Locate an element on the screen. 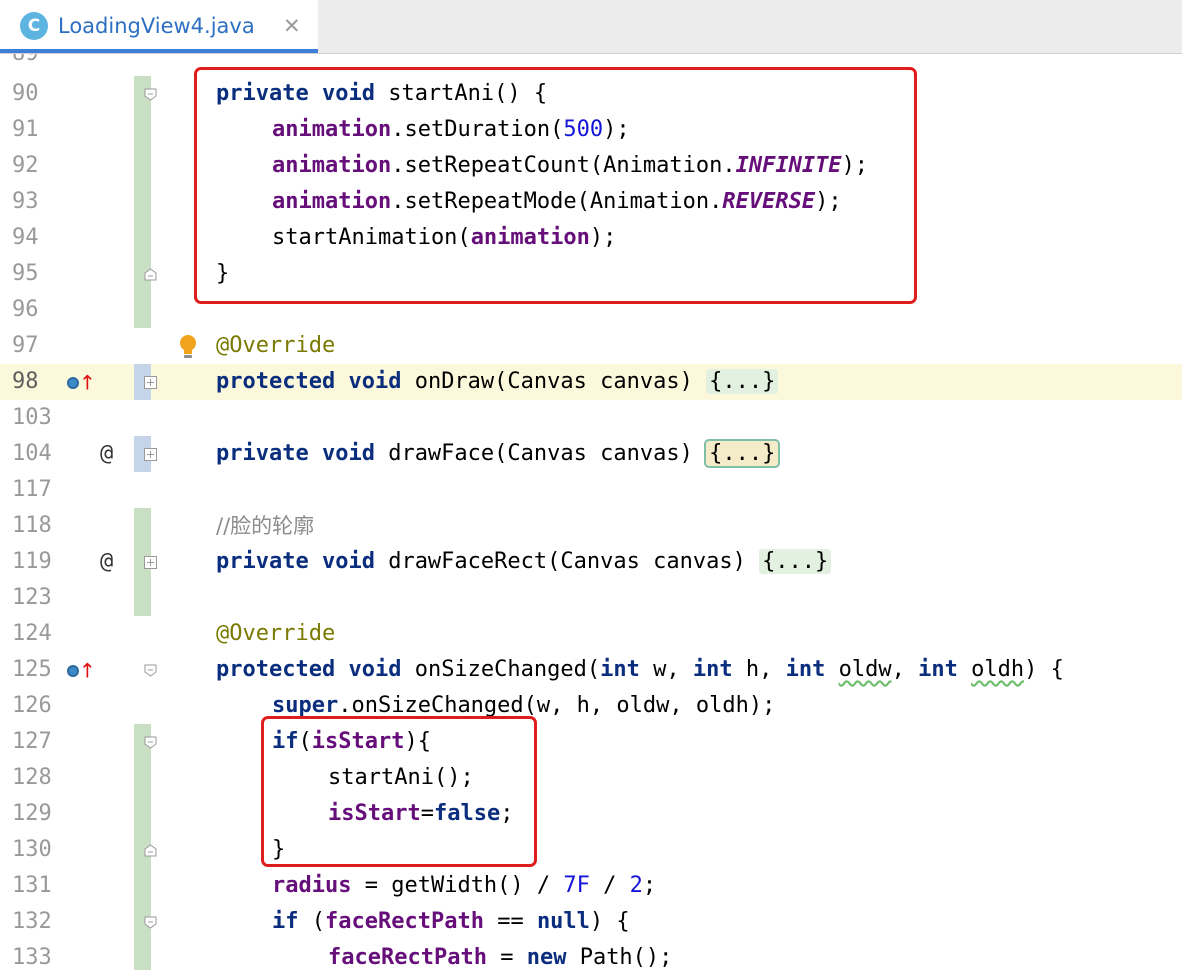  line-number: 98 is located at coordinates (25, 381).